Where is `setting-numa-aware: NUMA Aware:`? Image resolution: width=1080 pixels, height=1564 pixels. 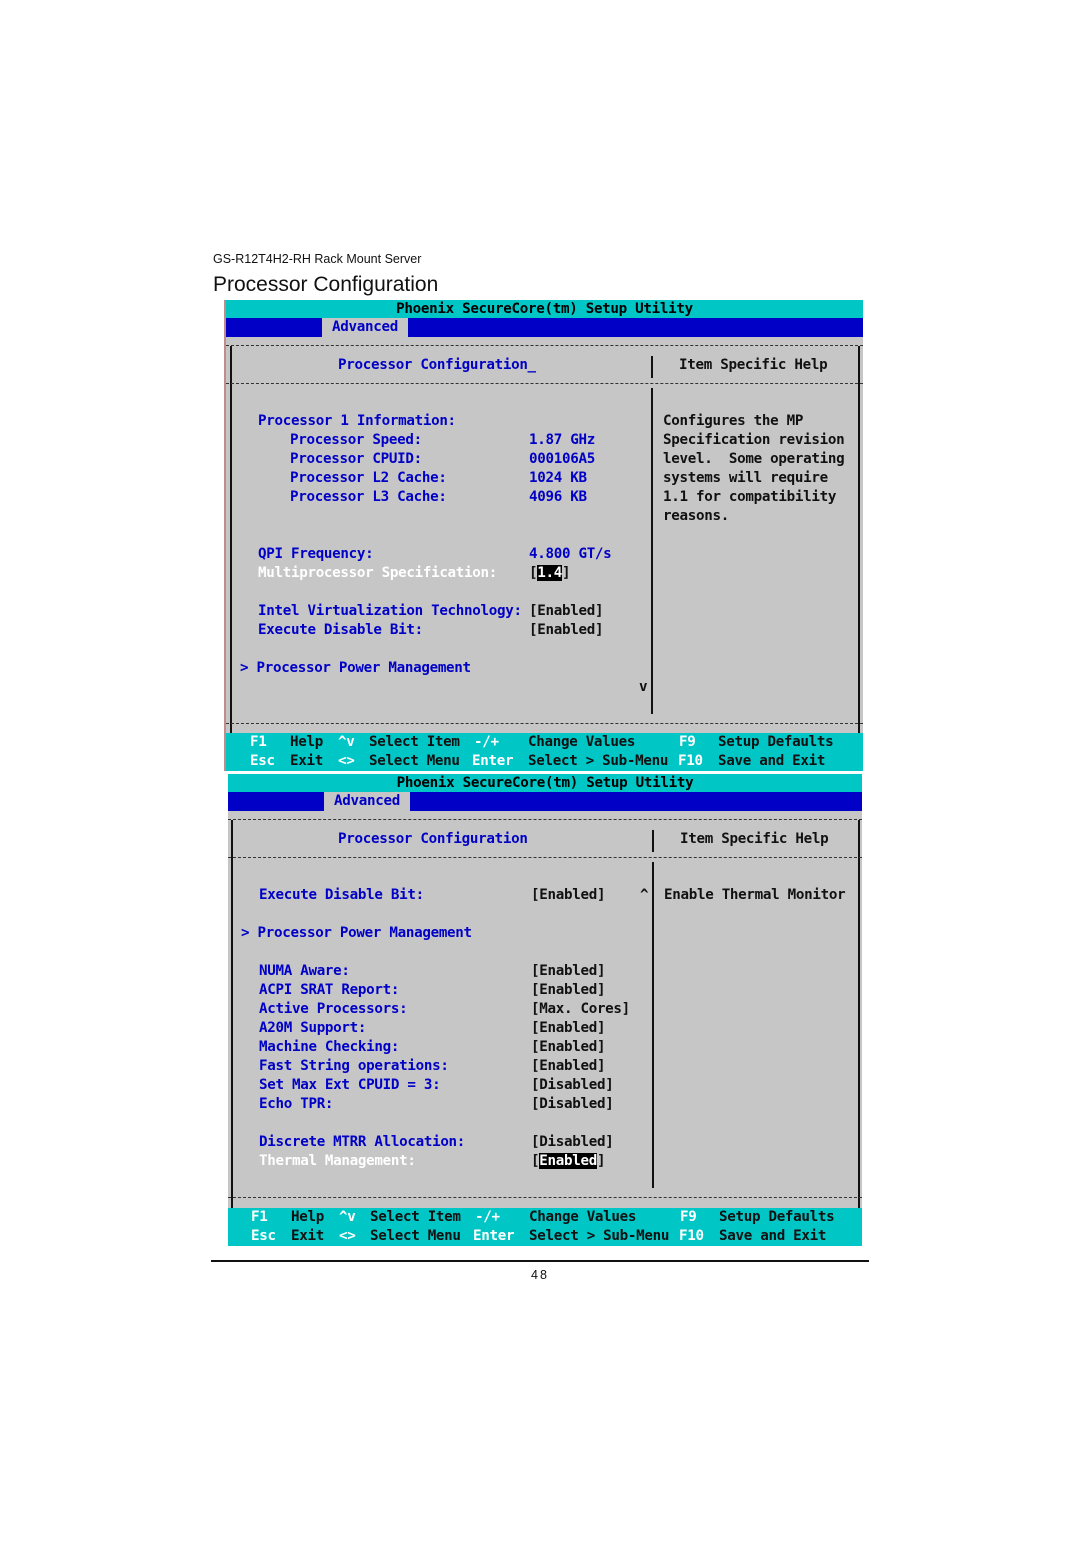 setting-numa-aware: NUMA Aware: is located at coordinates (304, 971).